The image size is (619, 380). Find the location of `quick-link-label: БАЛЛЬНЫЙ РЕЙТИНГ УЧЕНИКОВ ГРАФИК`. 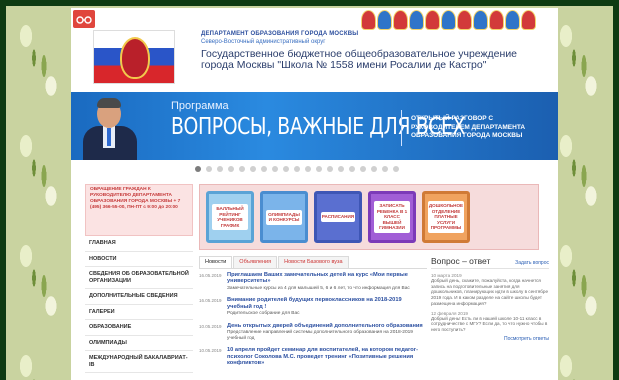

quick-link-label: БАЛЛЬНЫЙ РЕЙТИНГ УЧЕНИКОВ ГРАФИК is located at coordinates (230, 217).